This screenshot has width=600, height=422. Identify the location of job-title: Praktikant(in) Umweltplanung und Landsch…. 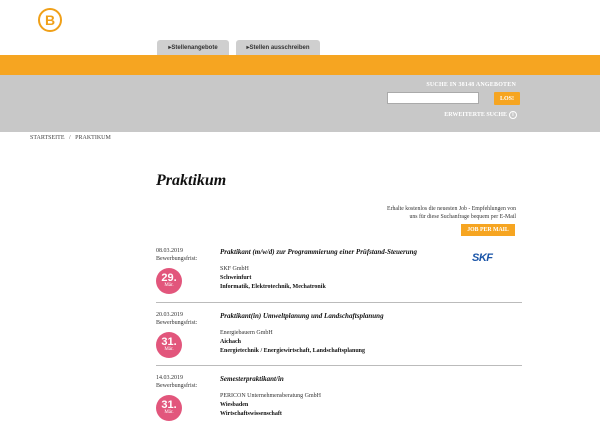
(302, 316).